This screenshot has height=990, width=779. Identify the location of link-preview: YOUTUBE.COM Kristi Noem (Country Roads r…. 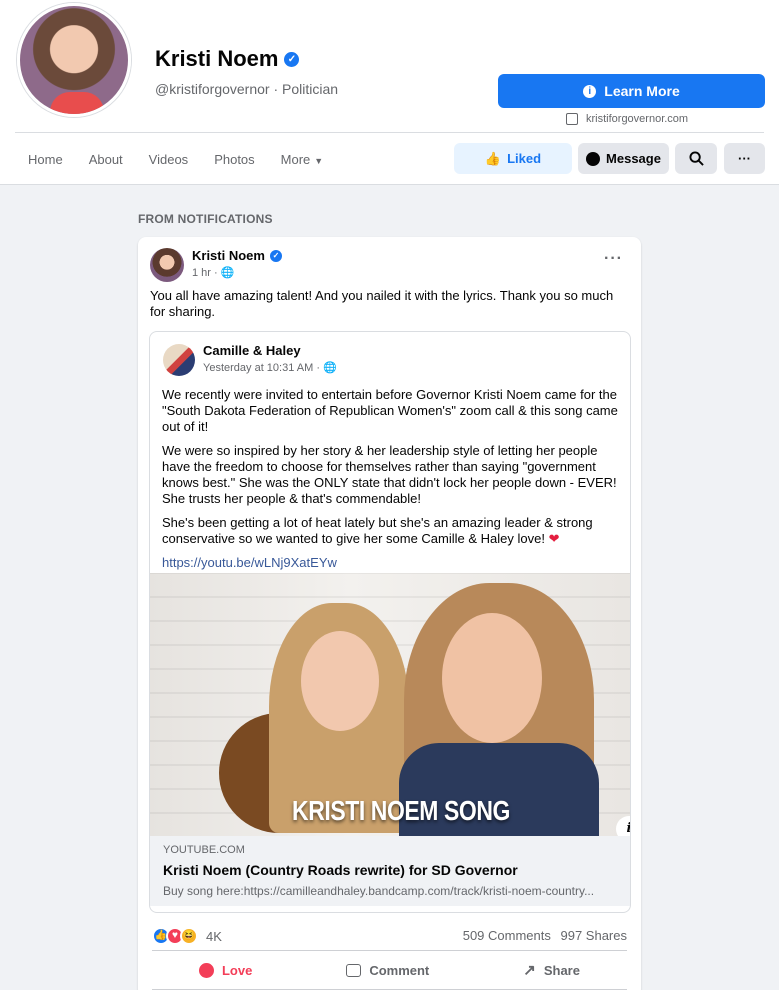
(390, 871).